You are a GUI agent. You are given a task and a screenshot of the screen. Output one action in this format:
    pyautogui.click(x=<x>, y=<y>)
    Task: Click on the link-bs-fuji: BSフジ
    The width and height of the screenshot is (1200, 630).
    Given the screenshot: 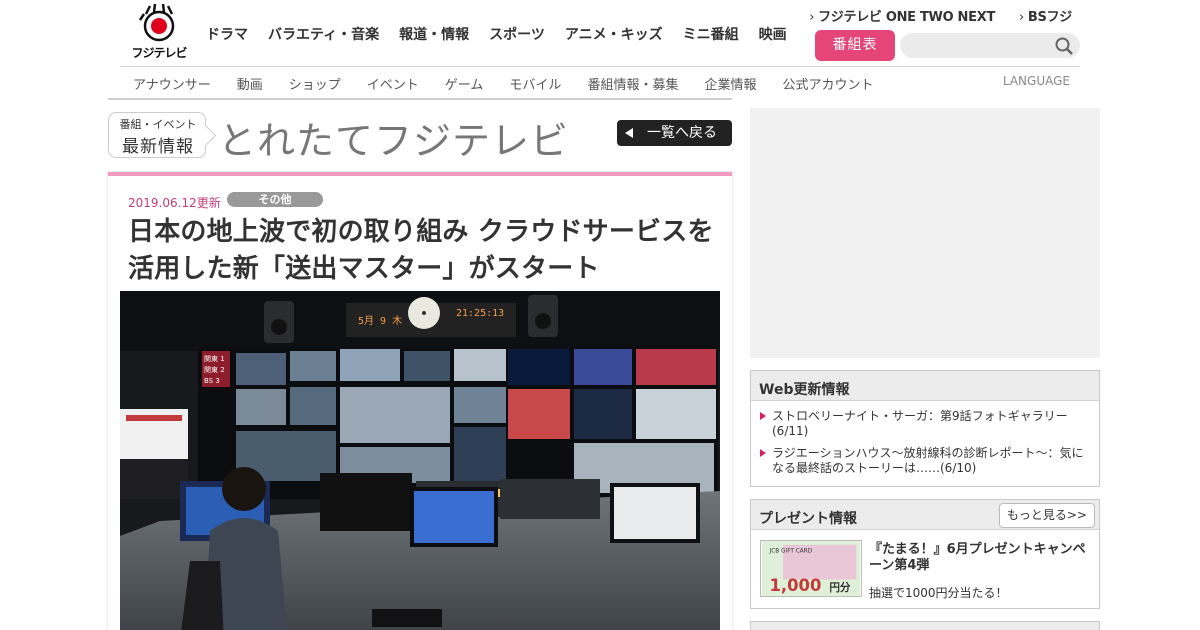 What is the action you would take?
    pyautogui.click(x=1045, y=15)
    